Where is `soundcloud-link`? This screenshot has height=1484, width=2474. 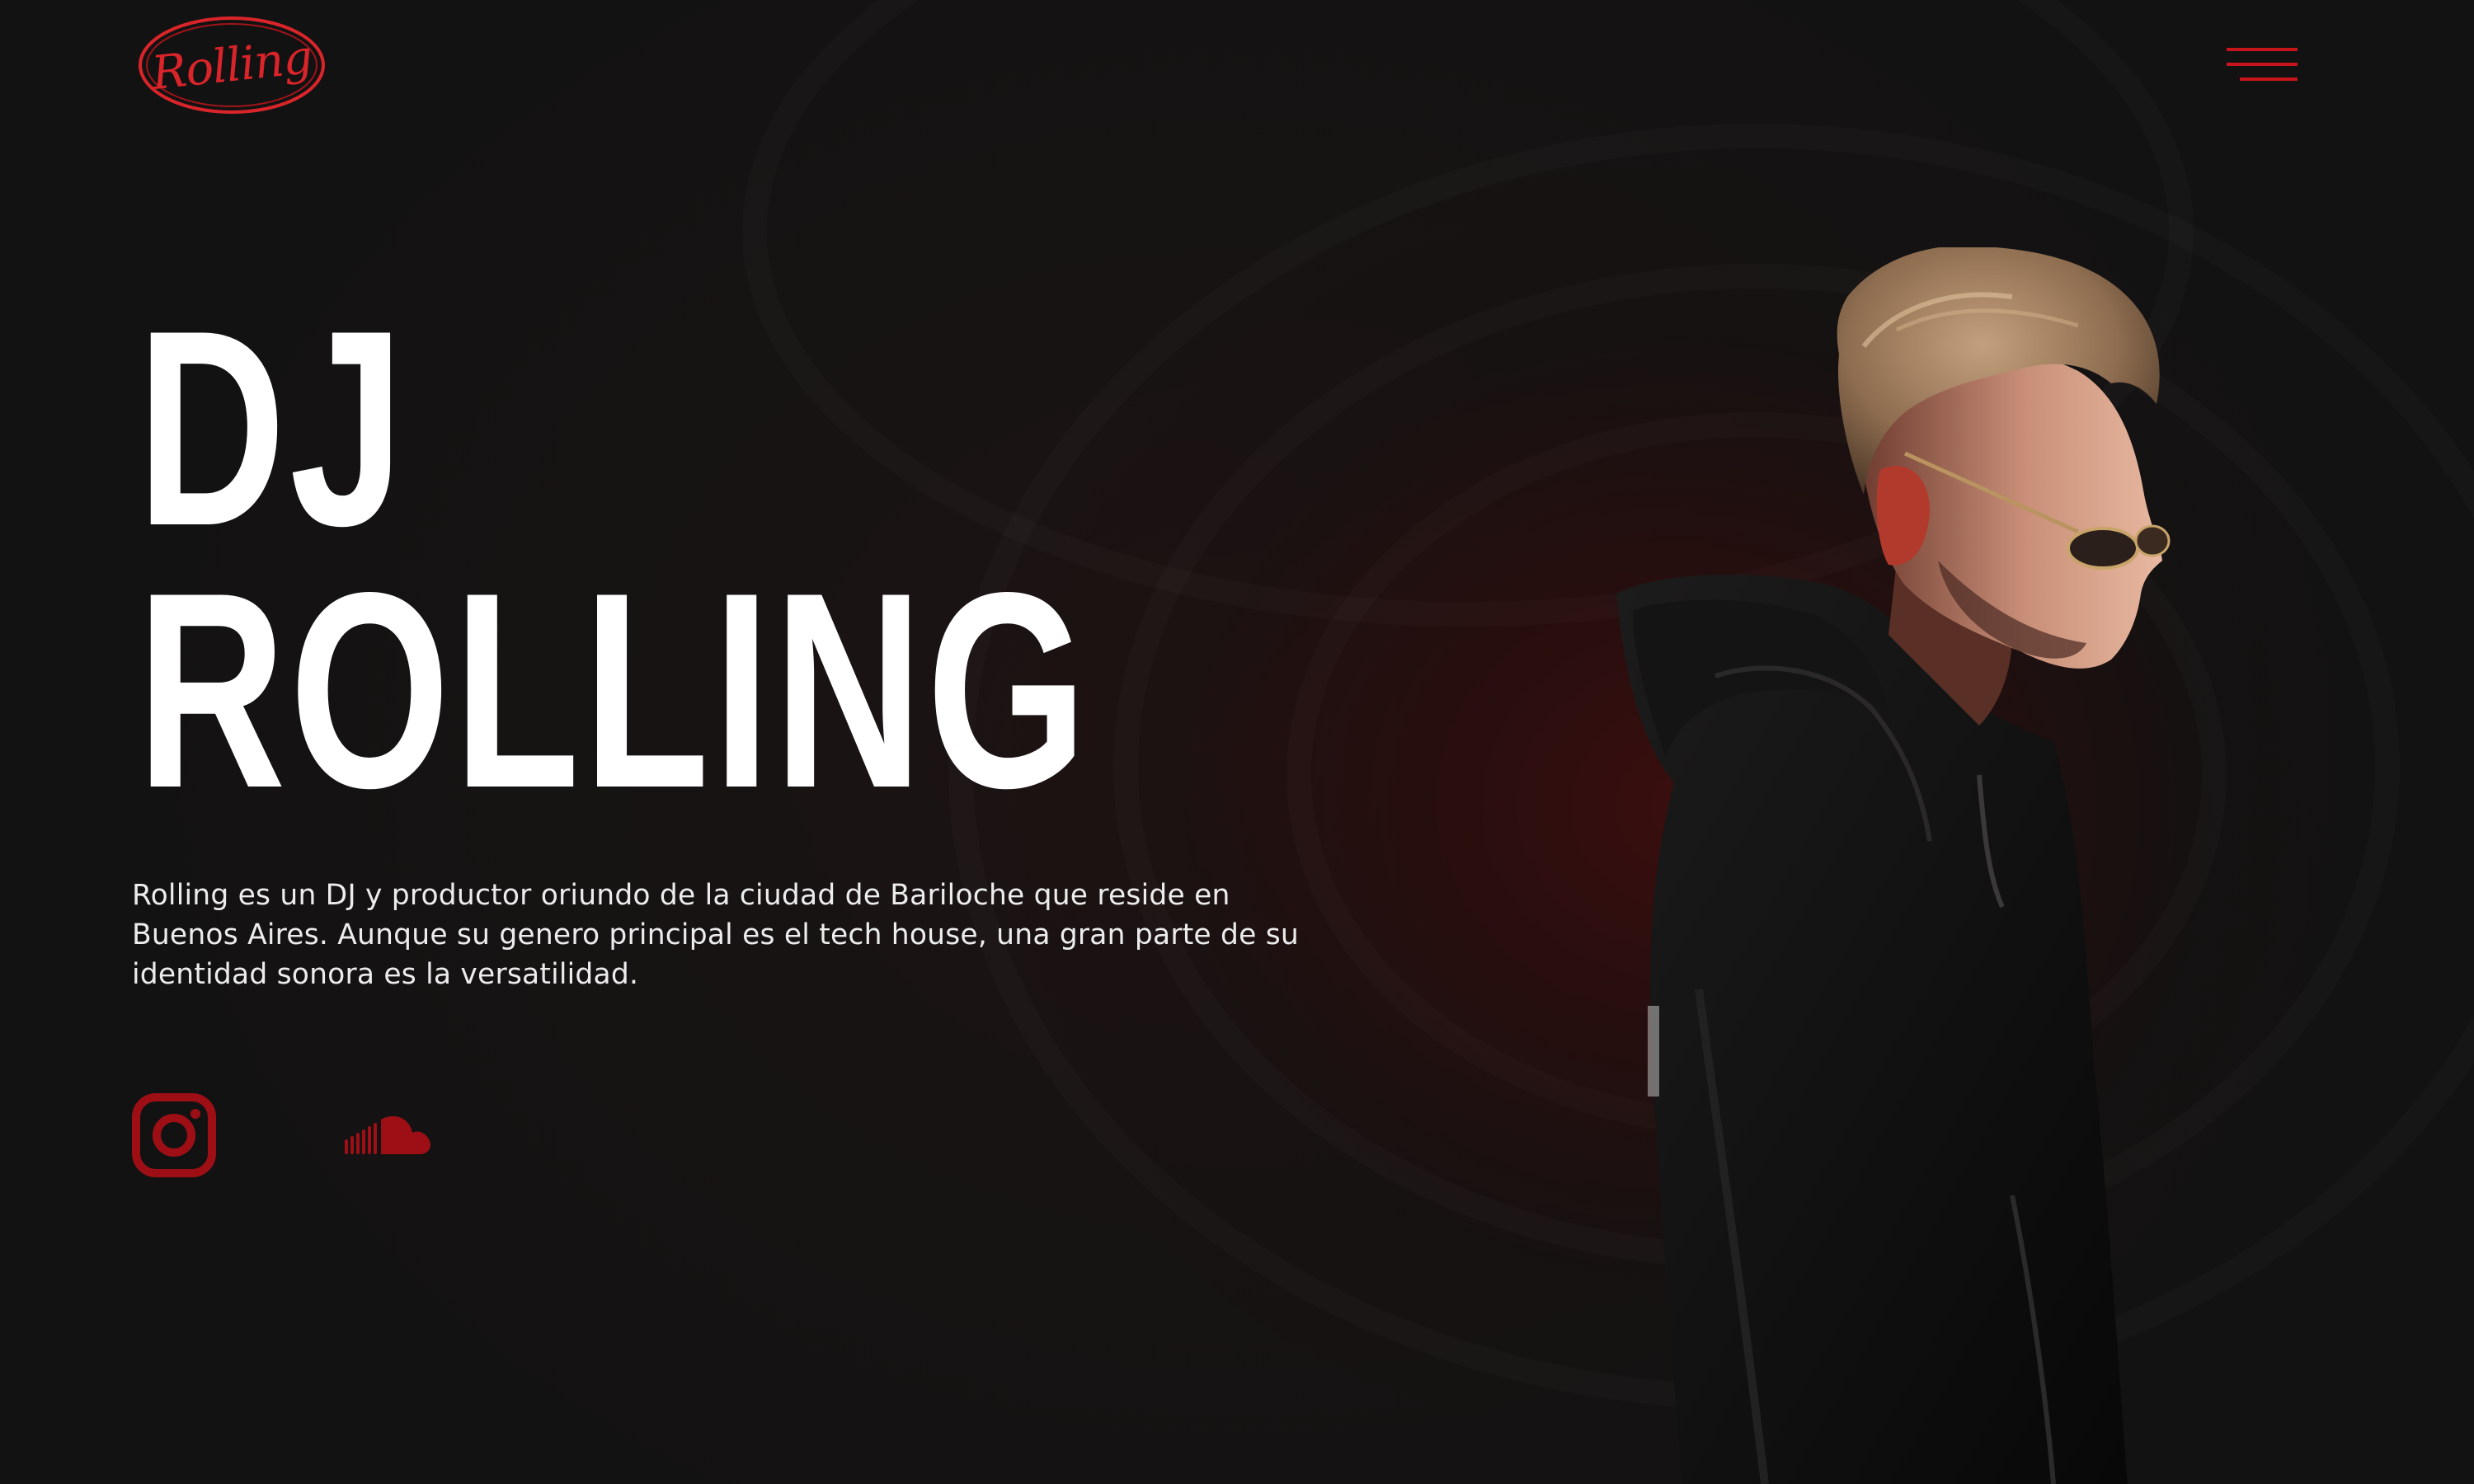
soundcloud-link is located at coordinates (387, 1136).